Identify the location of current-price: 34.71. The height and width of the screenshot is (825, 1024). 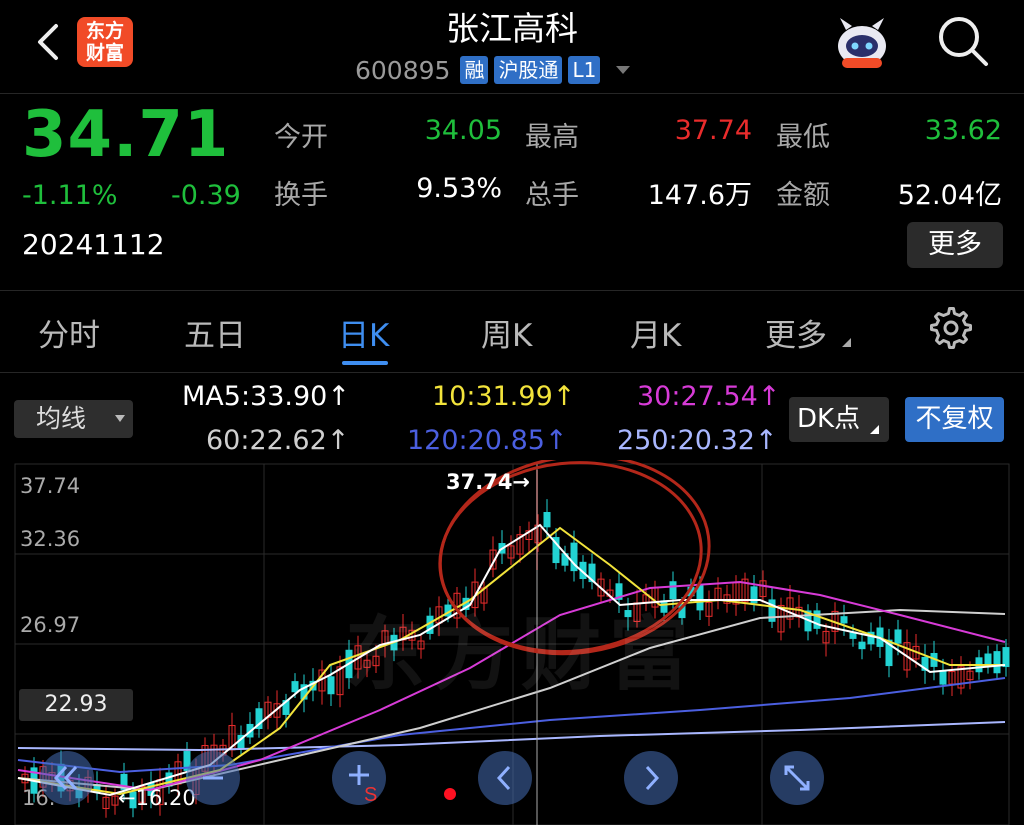
(126, 135).